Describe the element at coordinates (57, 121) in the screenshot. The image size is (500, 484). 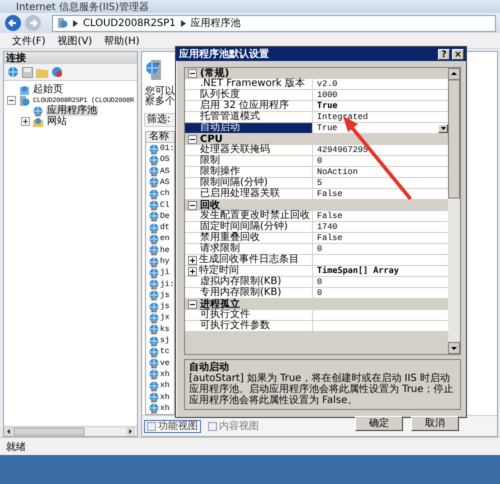
I see `tree-item: 网站` at that location.